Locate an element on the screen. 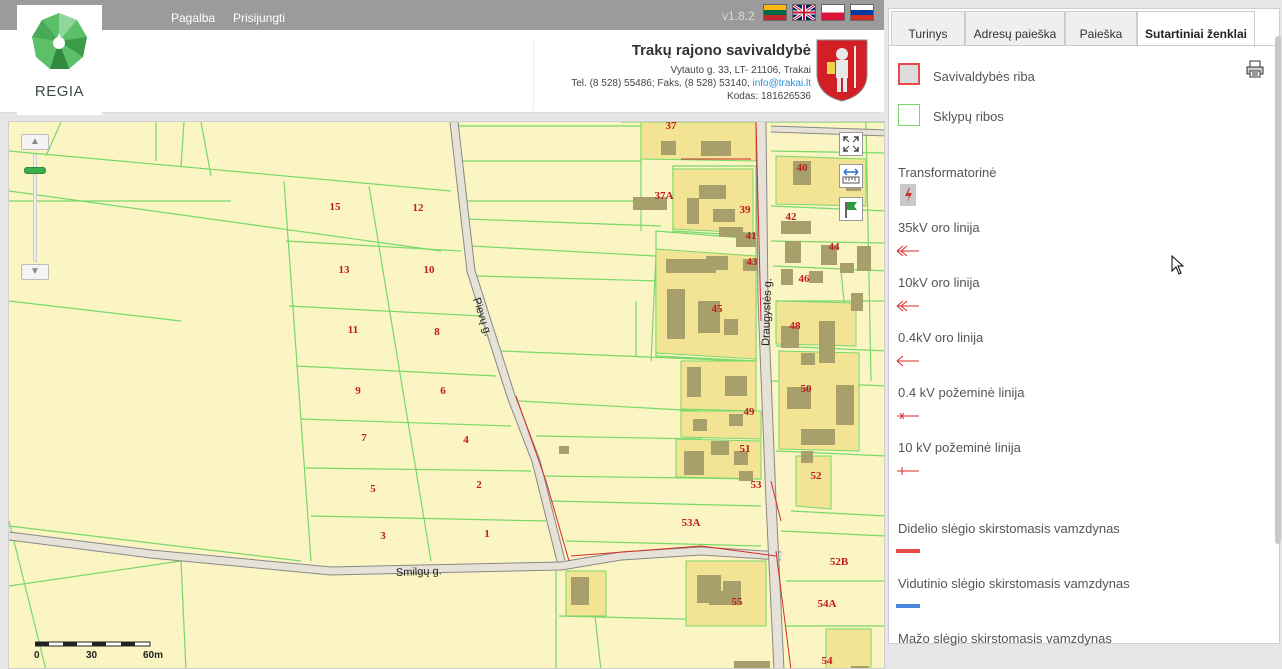 Image resolution: width=1282 pixels, height=669 pixels. municipality-email-link: info@trakai.lt is located at coordinates (781, 83).